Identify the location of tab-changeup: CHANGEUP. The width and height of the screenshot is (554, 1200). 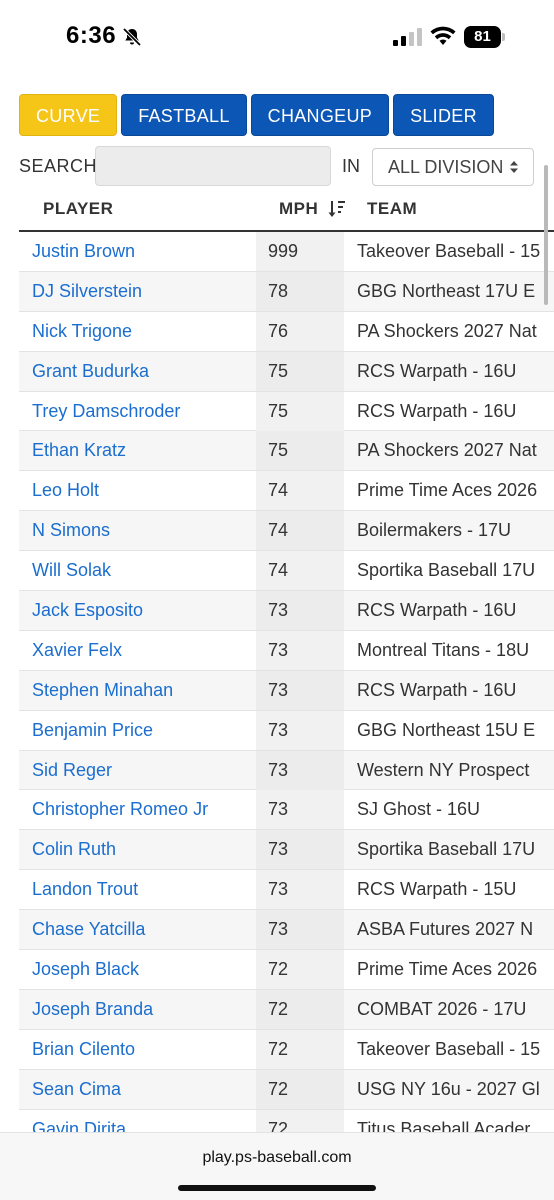
(320, 115).